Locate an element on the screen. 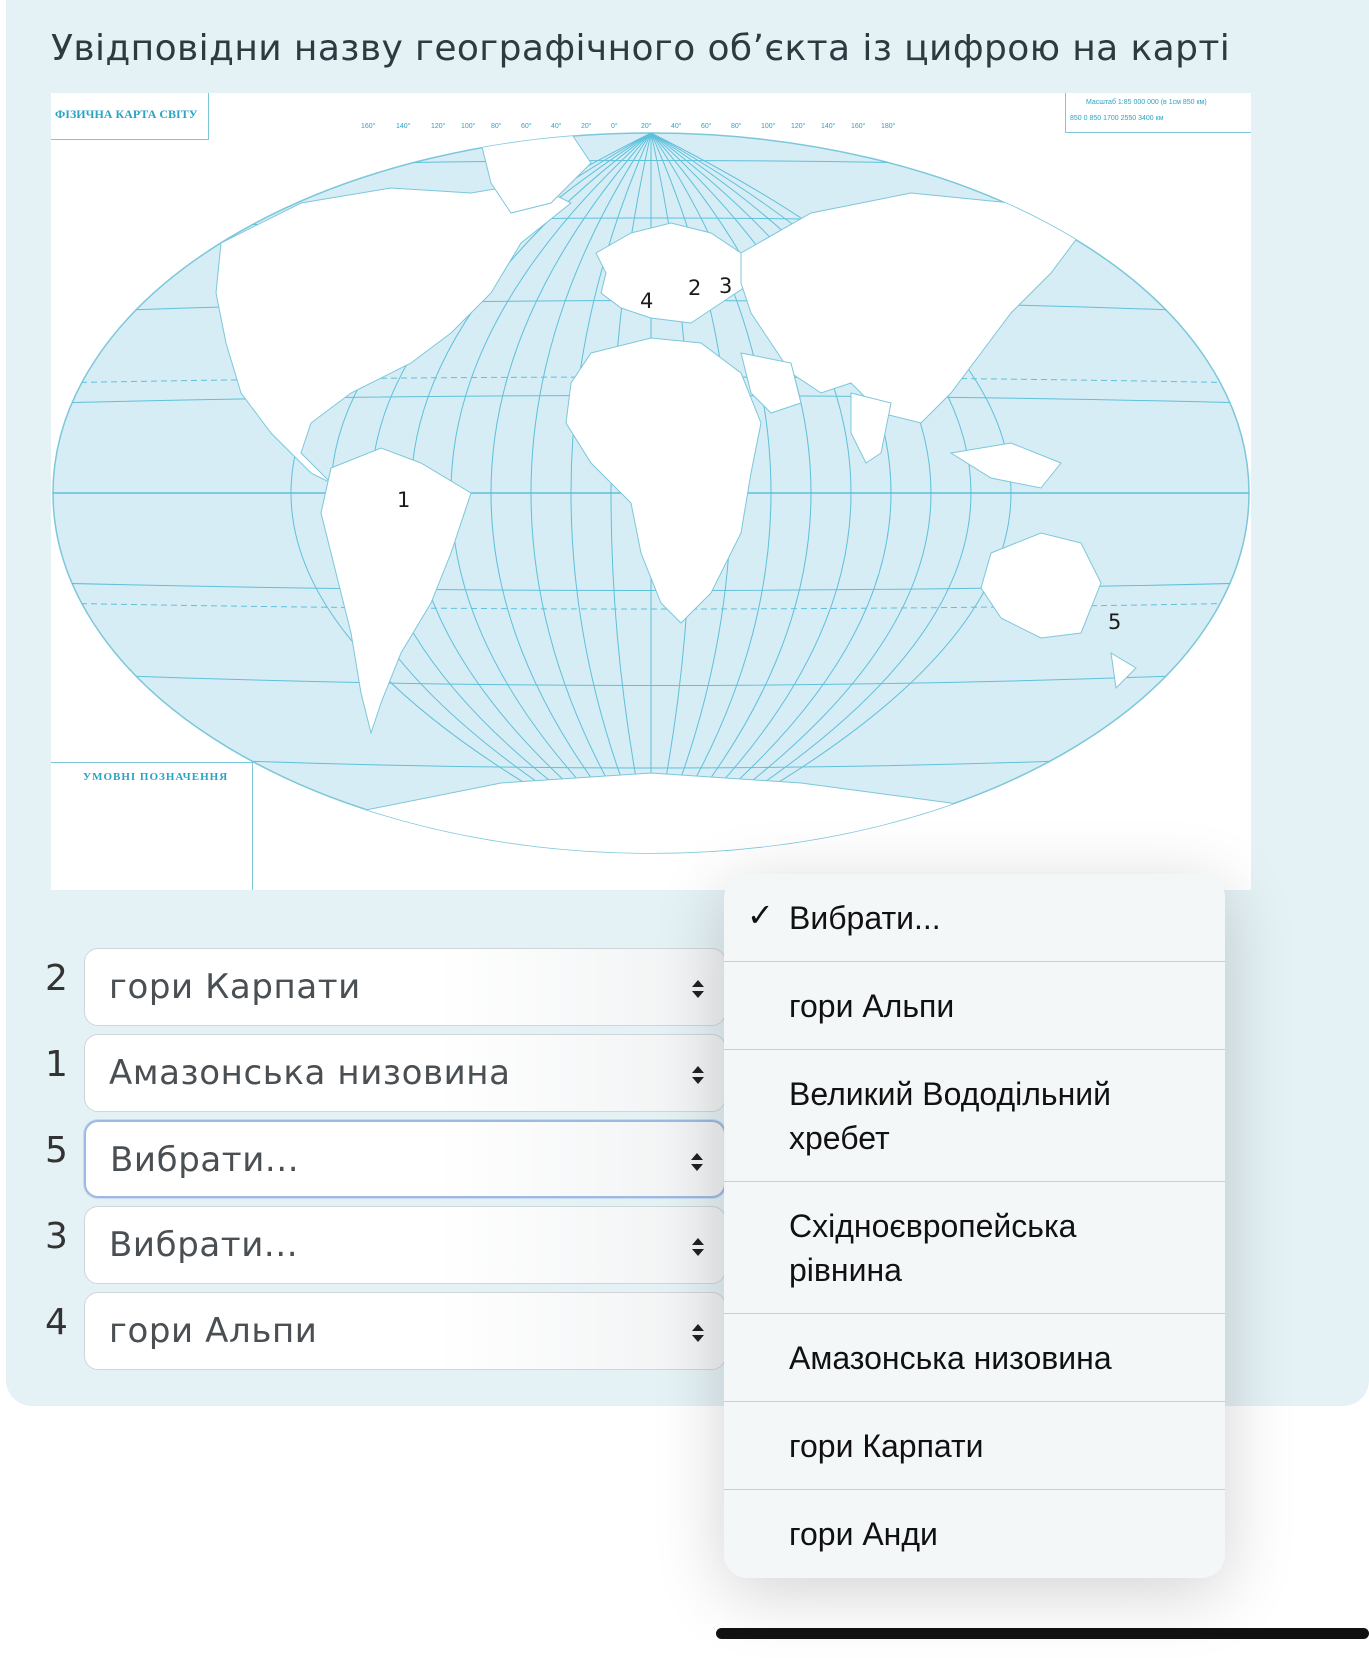 Image resolution: width=1369 pixels, height=1658 pixels. legend-title: УМОВНІ ПОЗНАЧЕННЯ is located at coordinates (156, 777).